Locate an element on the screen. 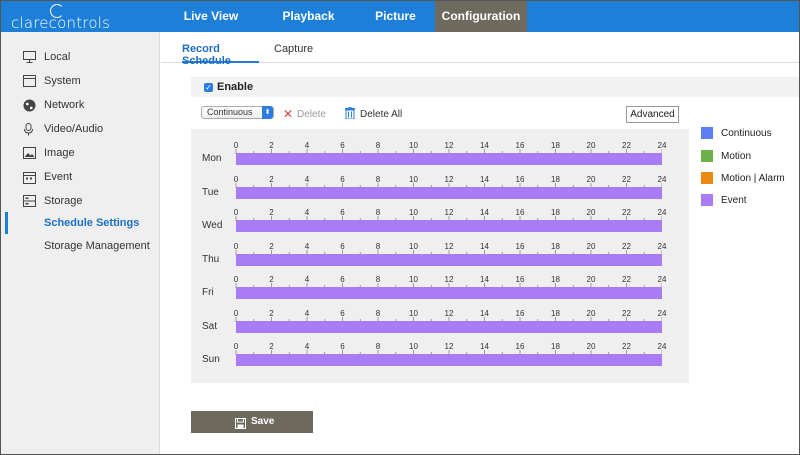  main-nav: Live View Playback Picture Configuration is located at coordinates (344, 16).